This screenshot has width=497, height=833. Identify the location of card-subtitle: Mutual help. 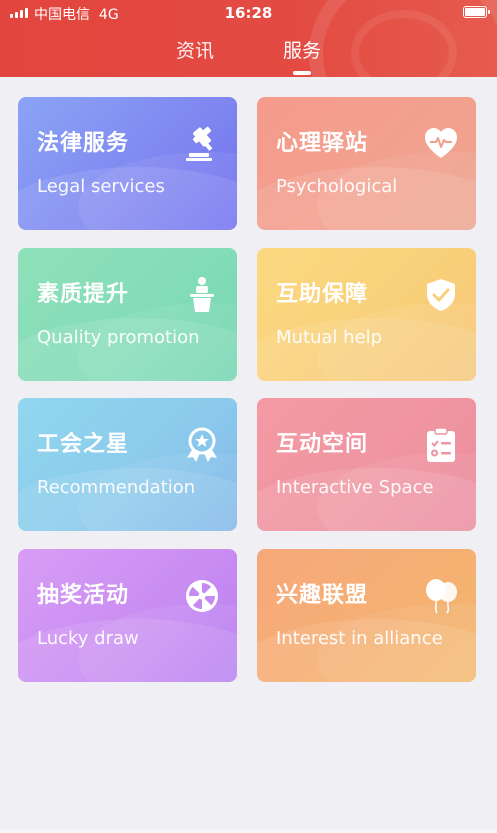
(329, 337).